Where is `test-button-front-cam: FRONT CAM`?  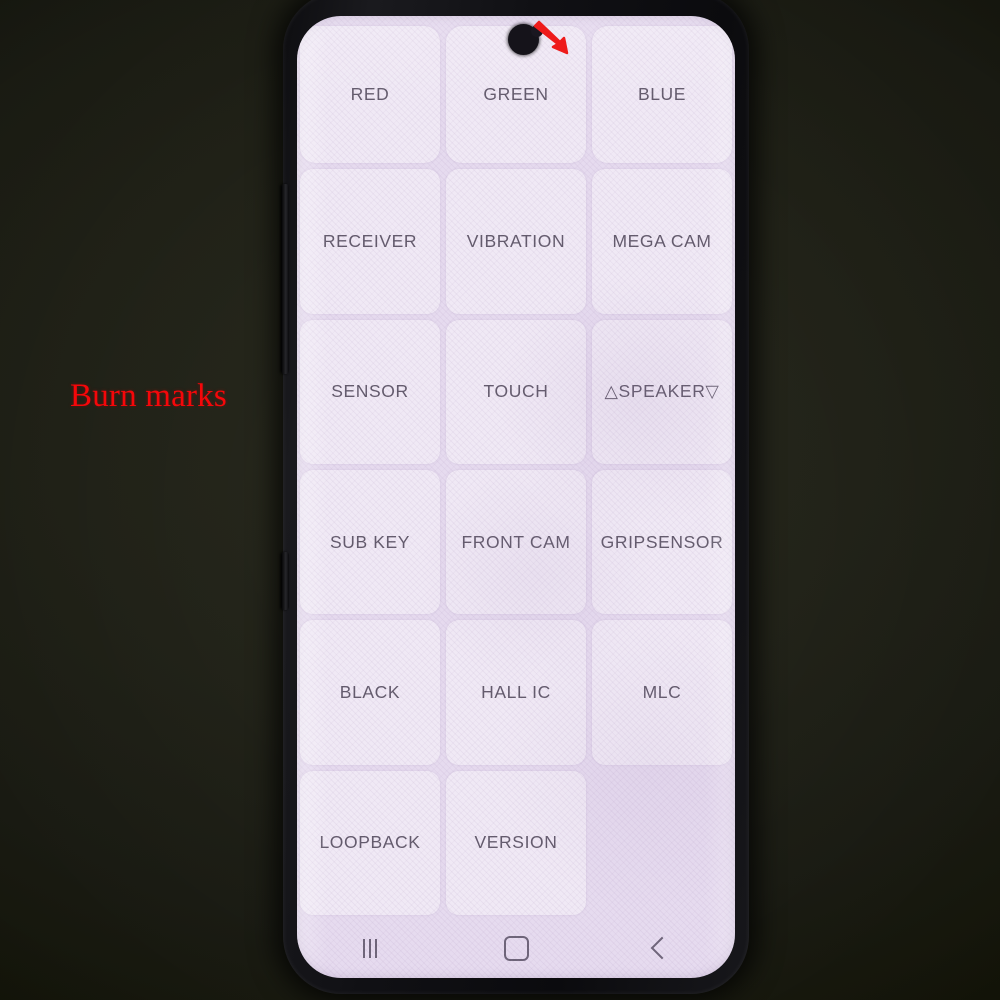
test-button-front-cam: FRONT CAM is located at coordinates (516, 542).